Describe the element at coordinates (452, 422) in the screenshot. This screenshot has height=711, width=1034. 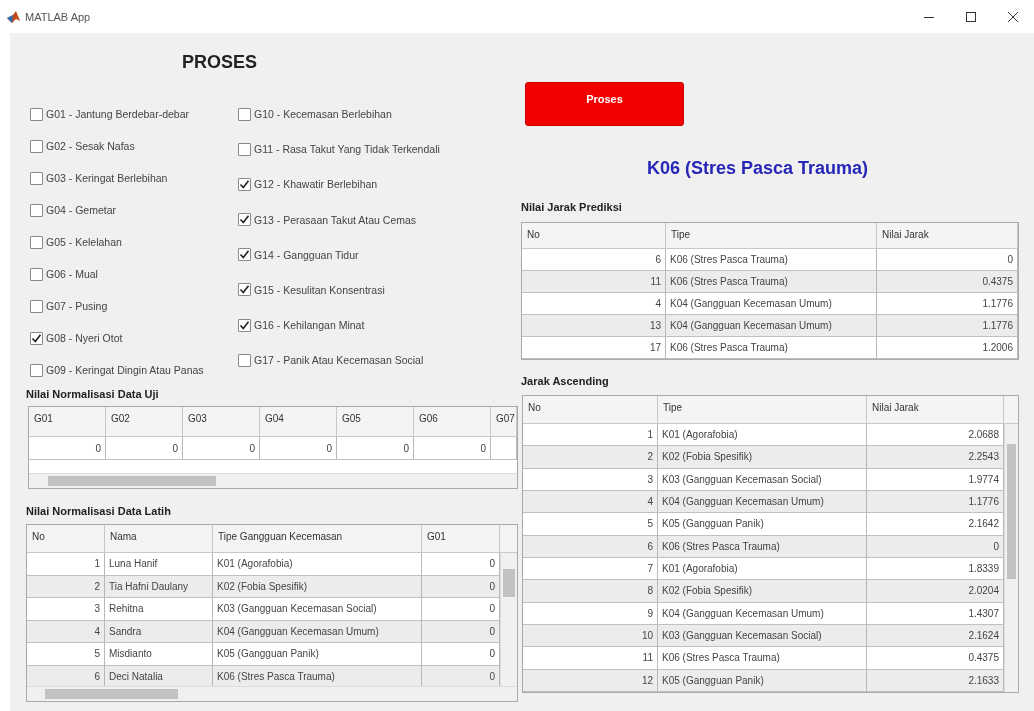
I see `column-header: G06` at that location.